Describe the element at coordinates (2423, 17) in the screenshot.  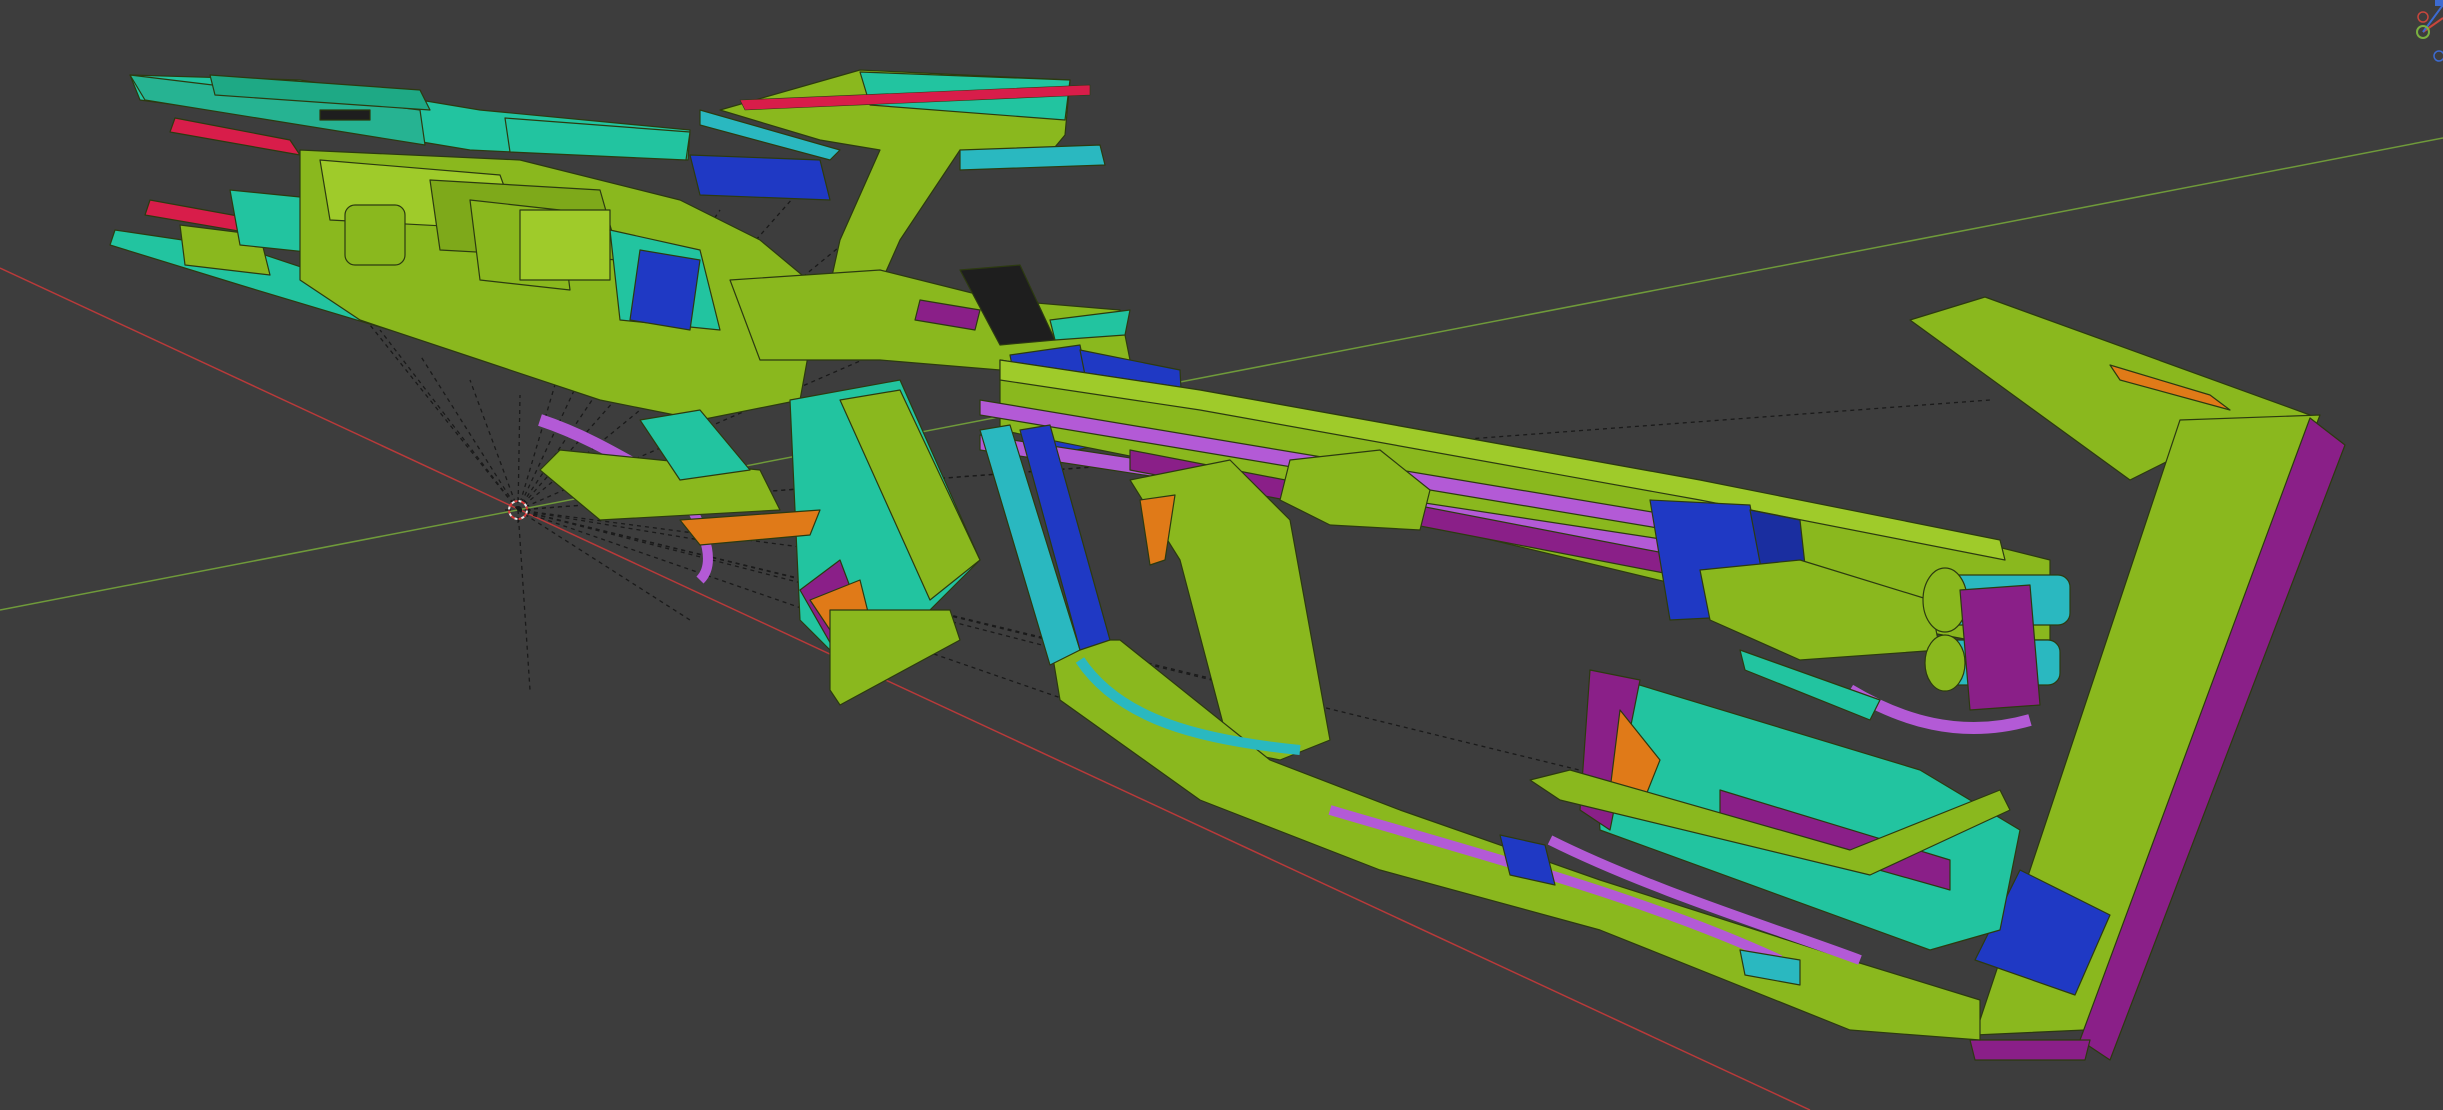
I see `gizmo-x-negative` at that location.